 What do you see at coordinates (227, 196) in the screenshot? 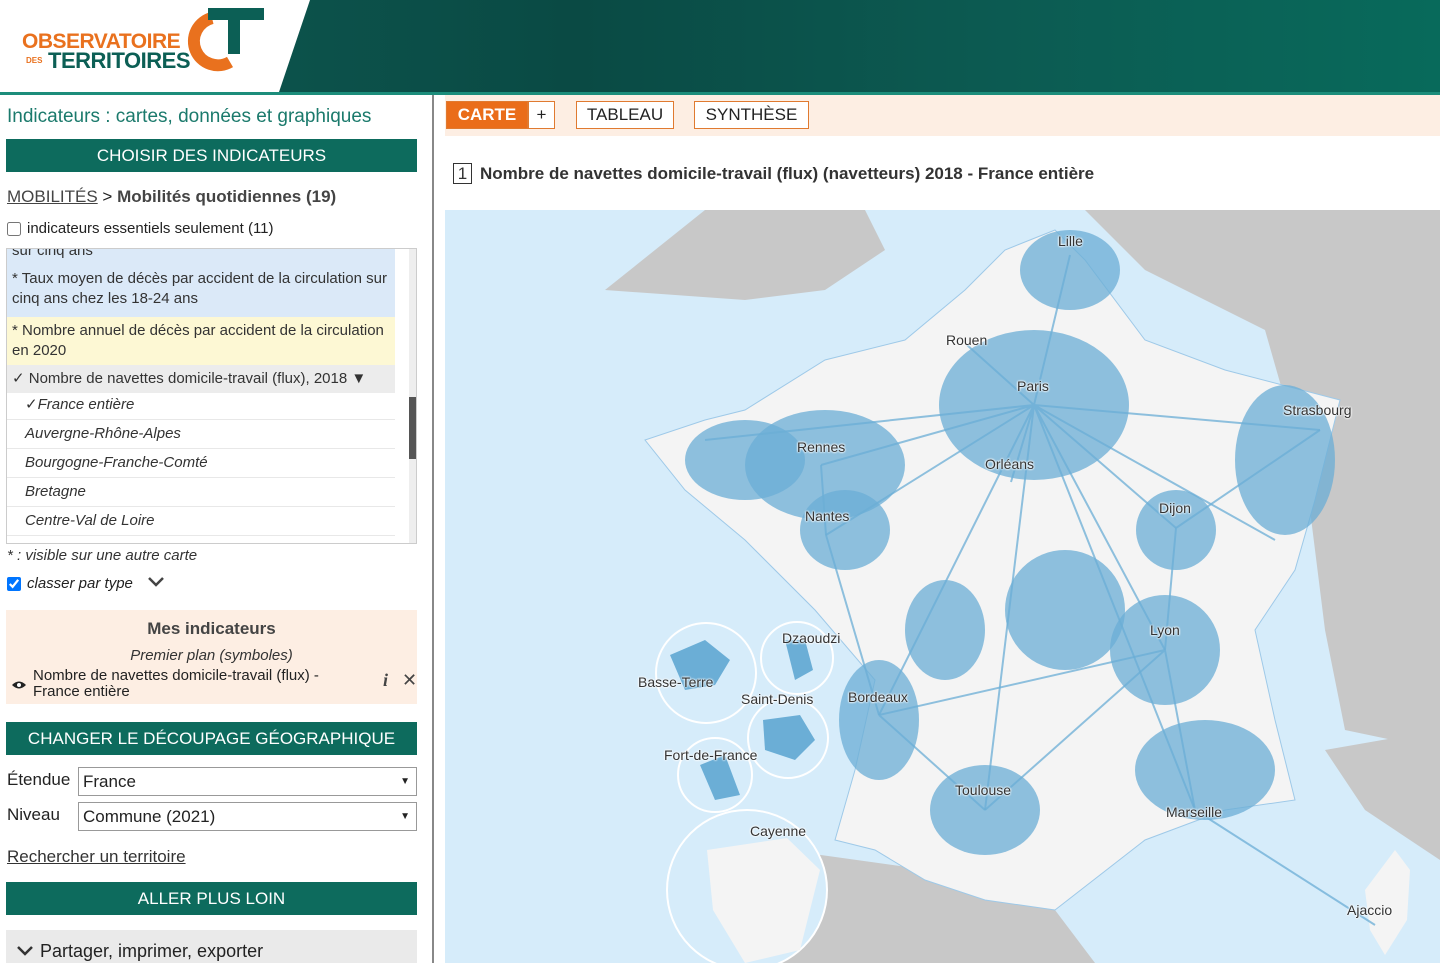
I see `breadcrumb-current: Mobilités quotidiennes (19)` at bounding box center [227, 196].